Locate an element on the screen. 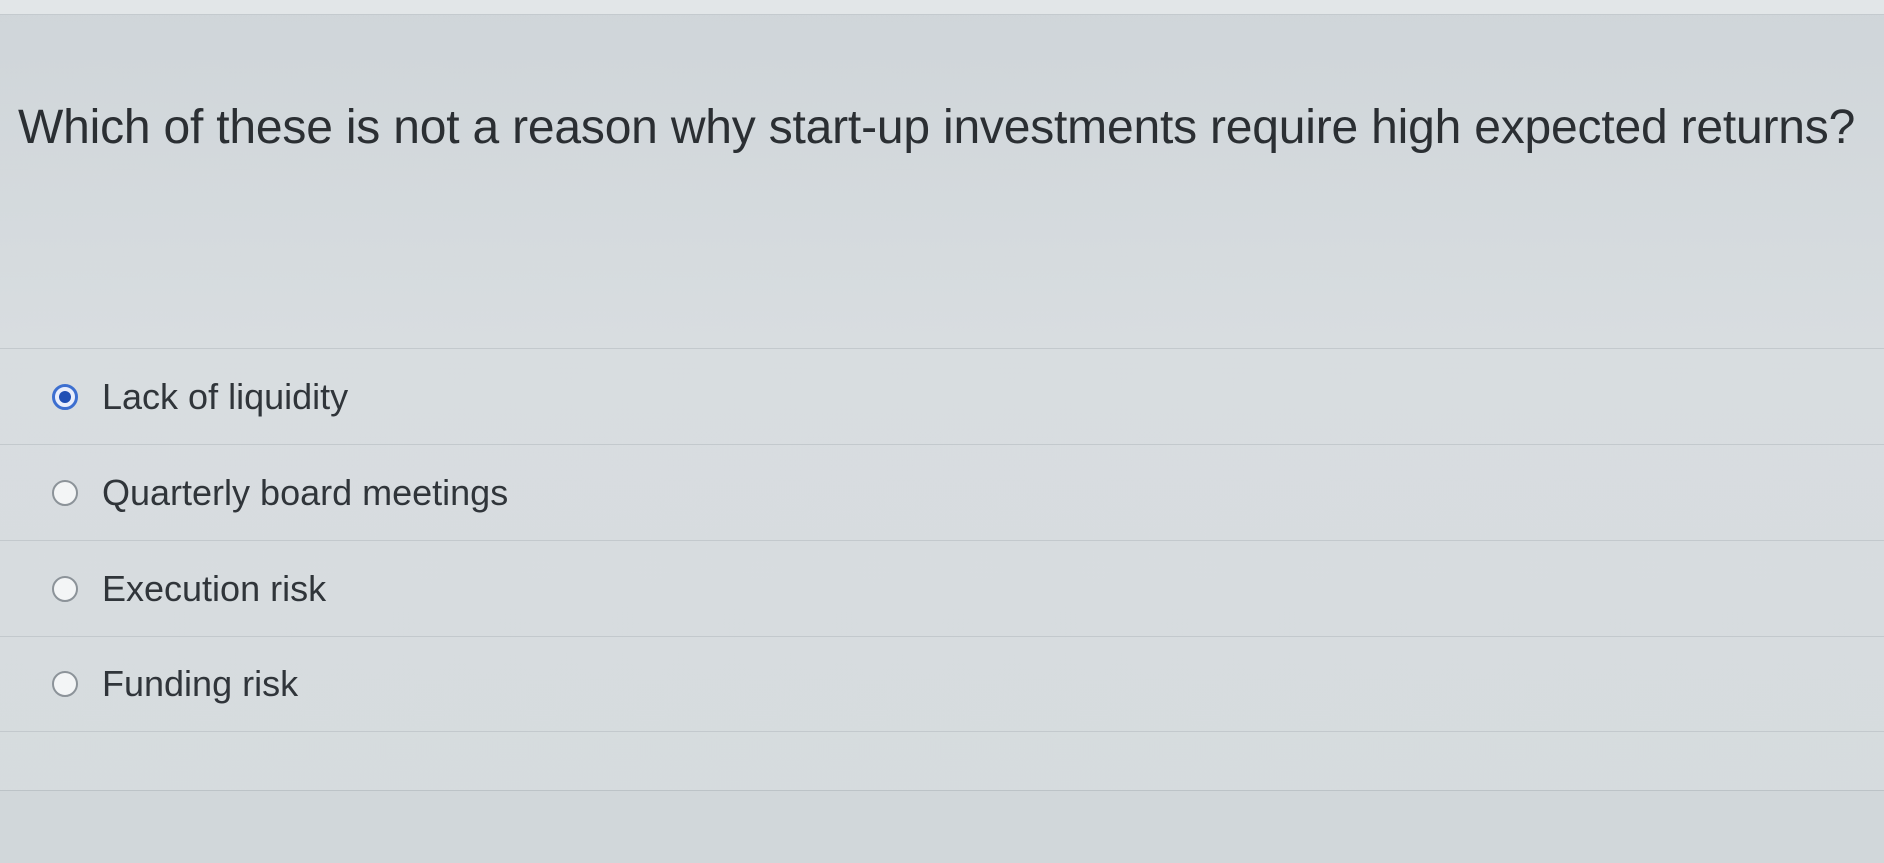 The width and height of the screenshot is (1884, 863). bottom-divider is located at coordinates (942, 826).